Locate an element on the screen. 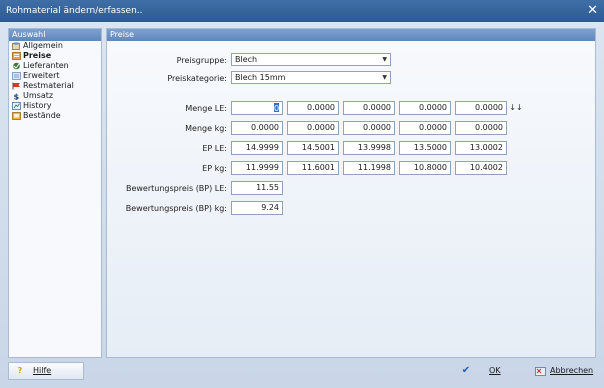 This screenshot has height=388, width=604. menge-kg-label: Menge kg: is located at coordinates (206, 128).